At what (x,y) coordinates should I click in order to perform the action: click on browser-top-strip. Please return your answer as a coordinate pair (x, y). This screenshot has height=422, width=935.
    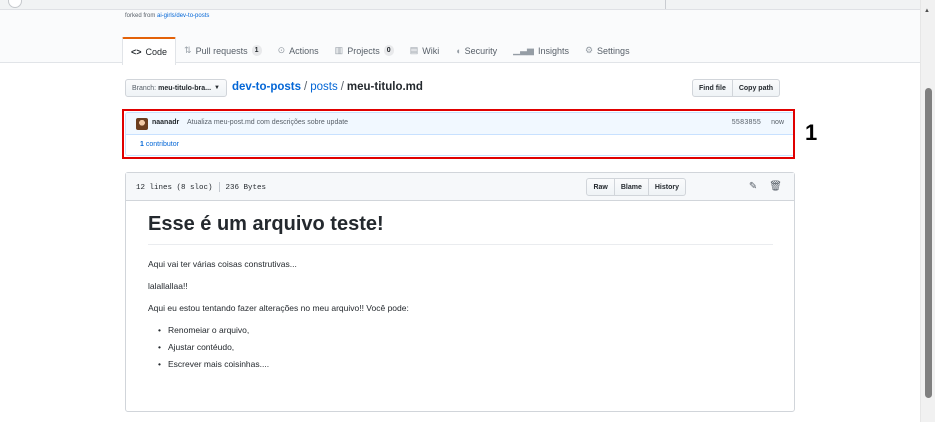
    Looking at the image, I should click on (460, 5).